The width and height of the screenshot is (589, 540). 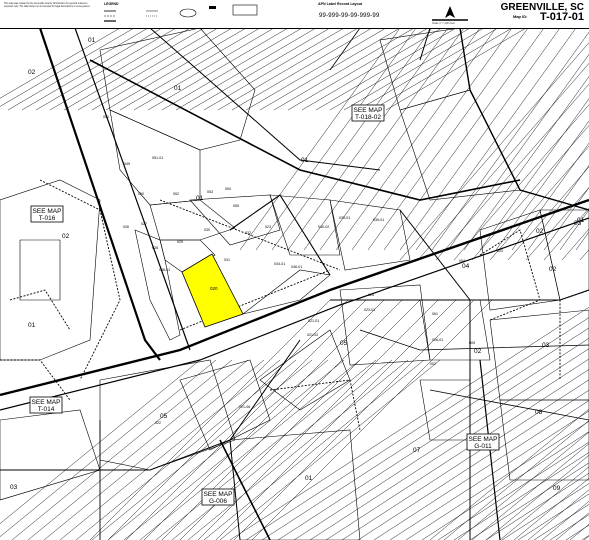 What do you see at coordinates (435, 314) in the screenshot?
I see `parcel-number: 061` at bounding box center [435, 314].